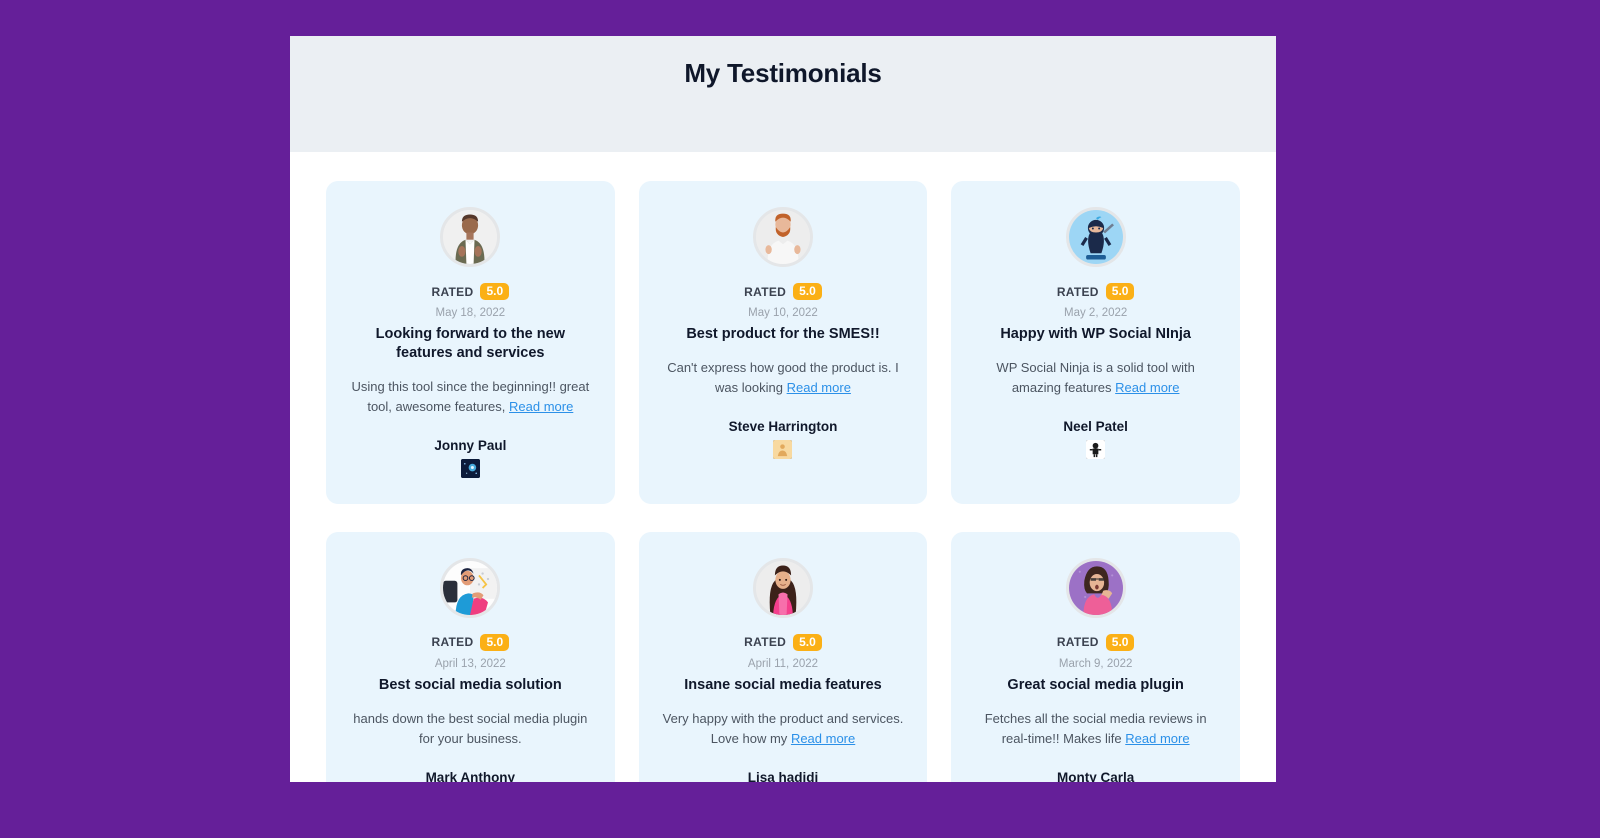 The width and height of the screenshot is (1600, 838). What do you see at coordinates (783, 73) in the screenshot?
I see `page-title: My Testimonials` at bounding box center [783, 73].